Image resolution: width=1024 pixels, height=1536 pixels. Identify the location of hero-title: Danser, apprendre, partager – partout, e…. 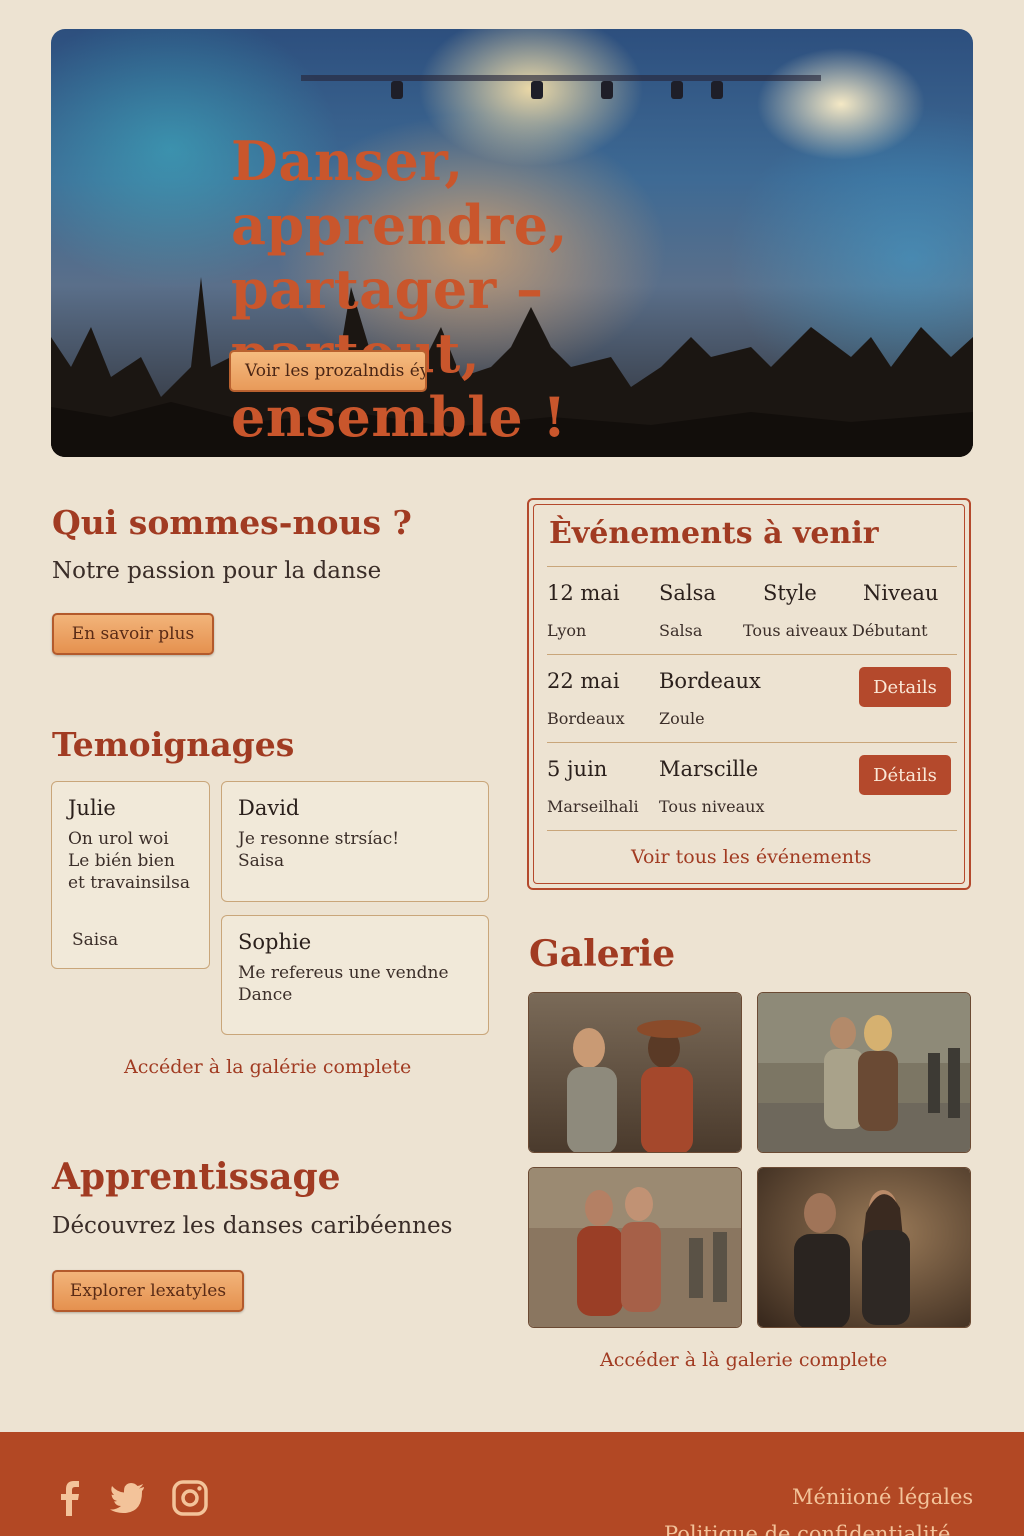
(399, 289).